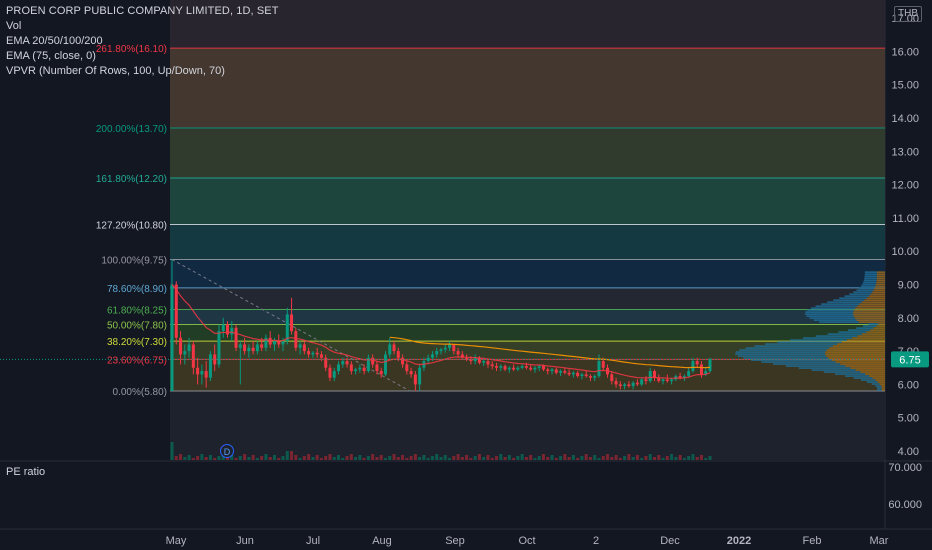 The height and width of the screenshot is (550, 932). I want to click on price-tick-label: 14.00, so click(905, 119).